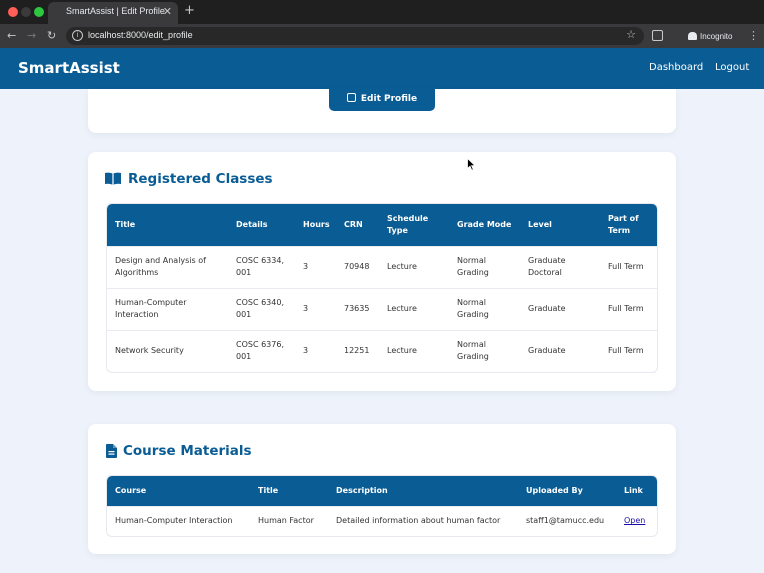 The image size is (764, 573). Describe the element at coordinates (357, 350) in the screenshot. I see `table-cell: 12251` at that location.